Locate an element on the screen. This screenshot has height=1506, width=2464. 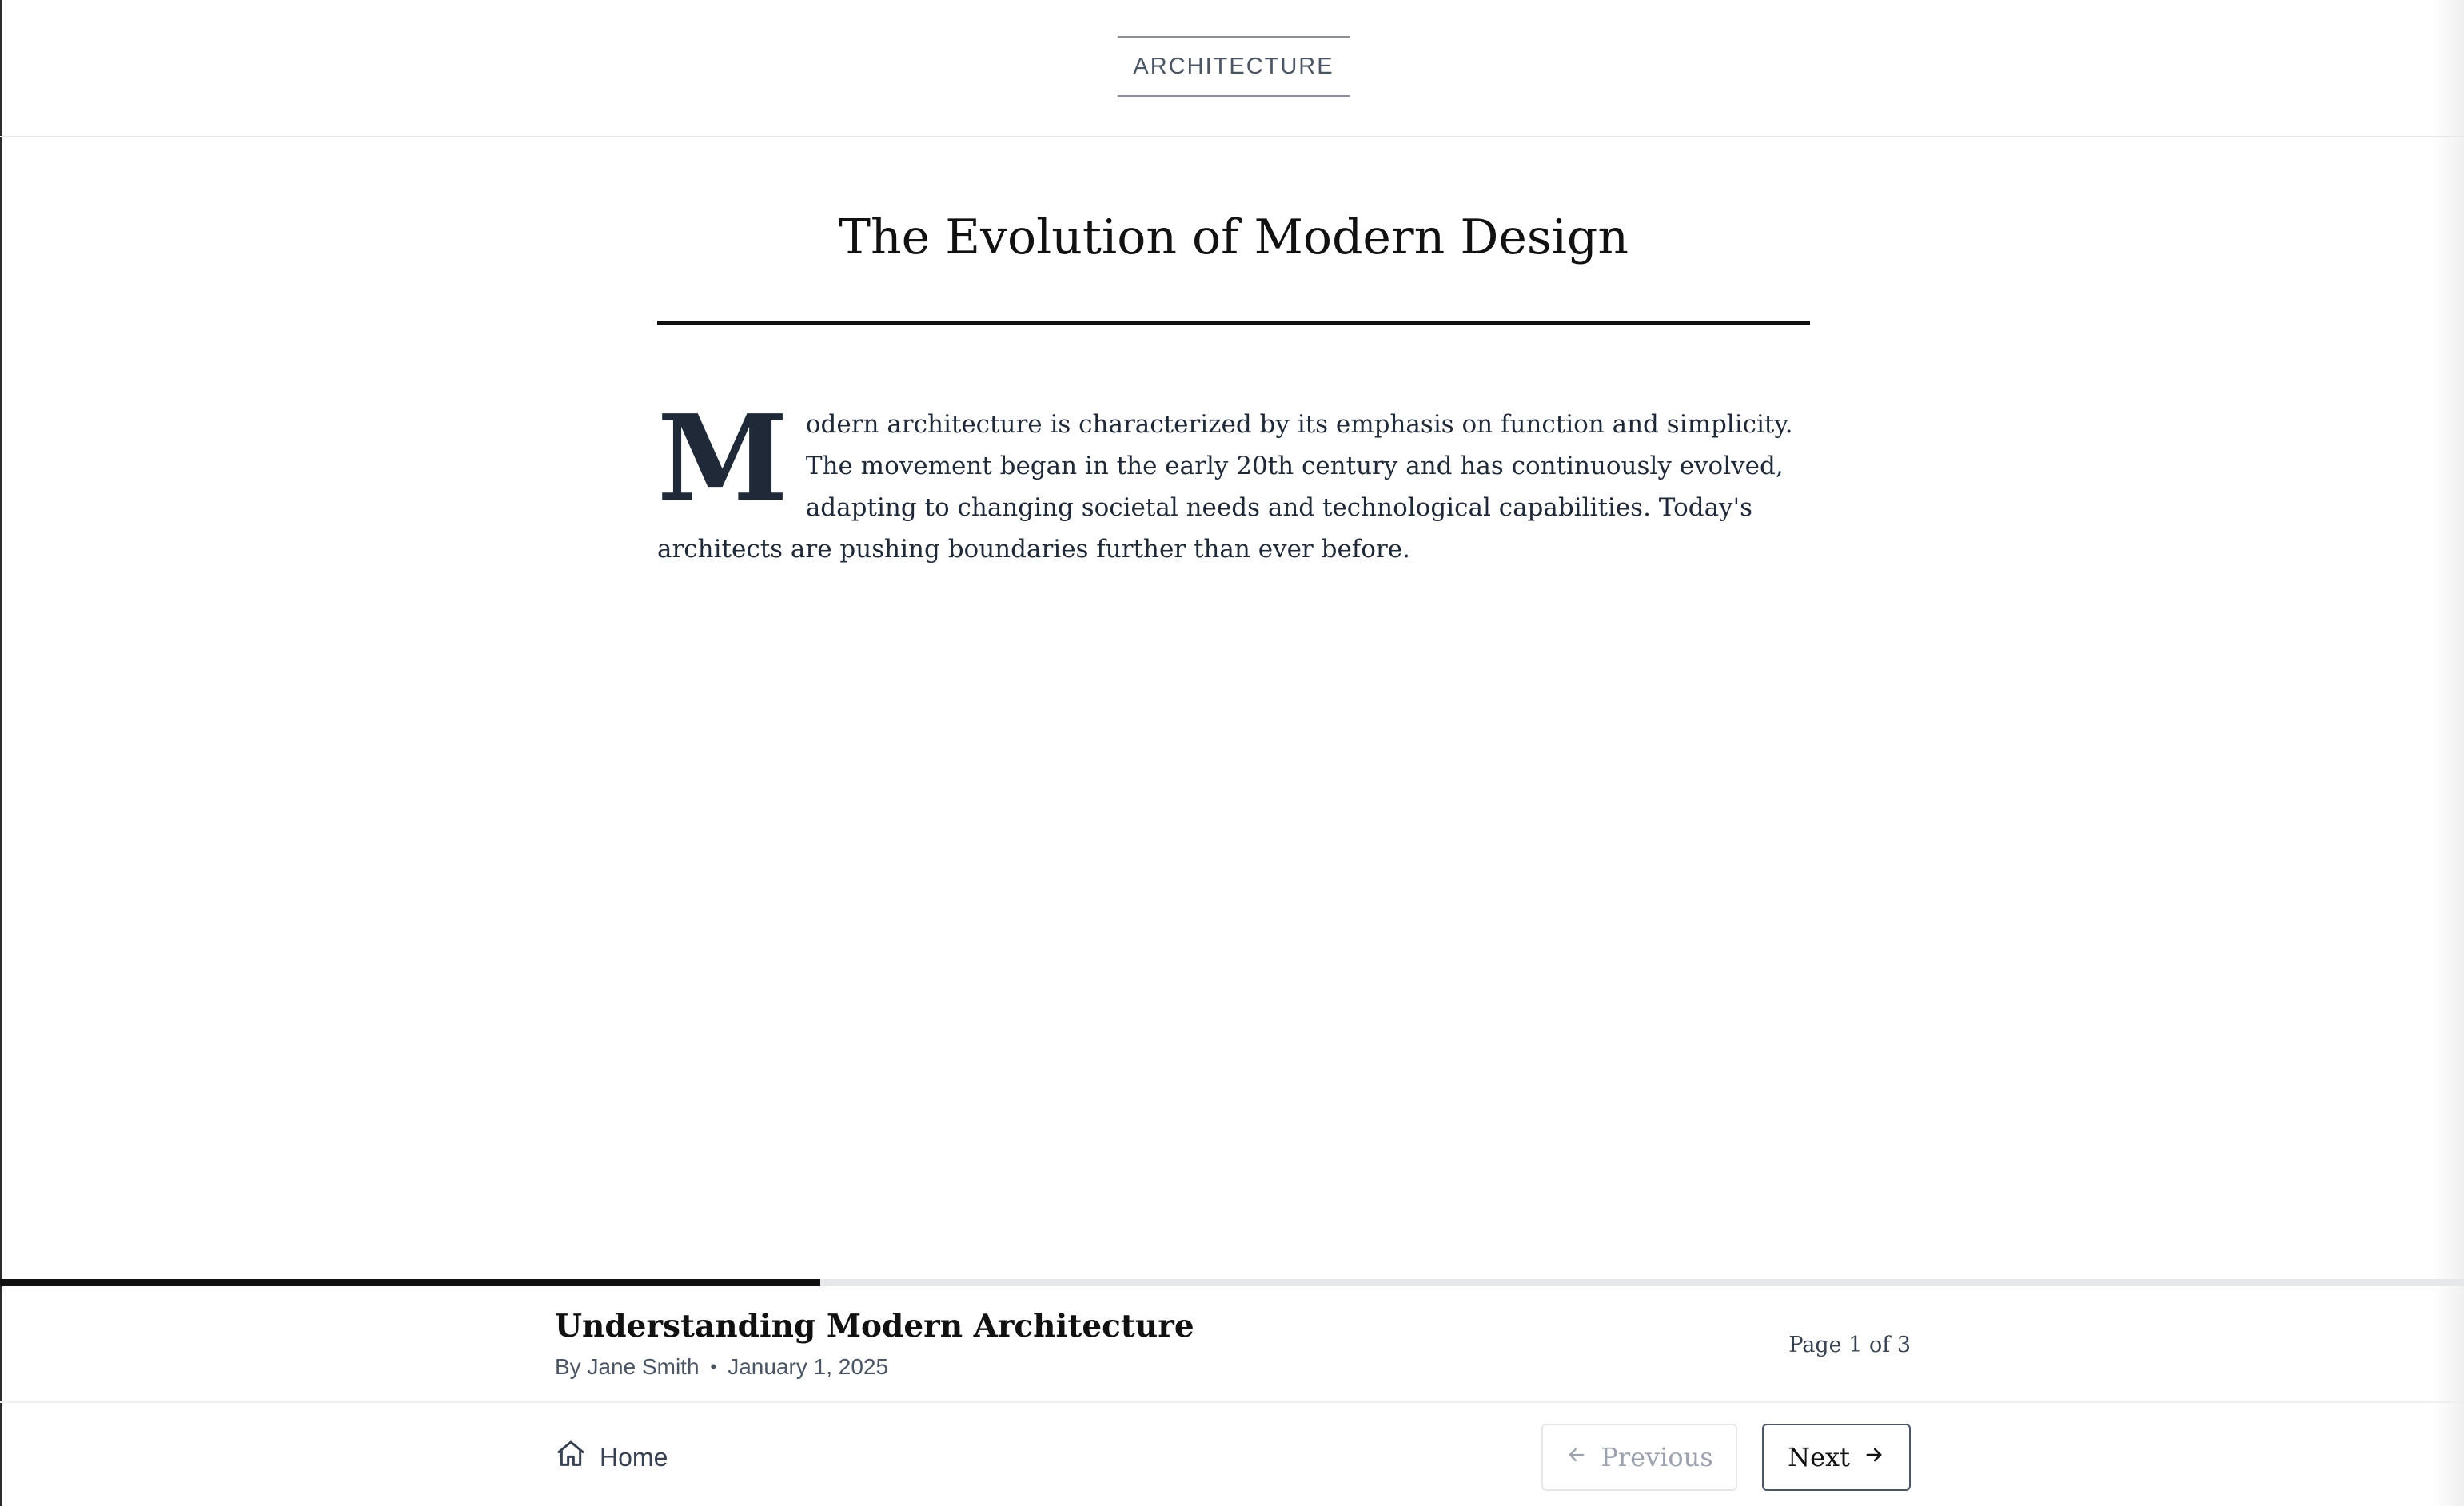
next-button: Next is located at coordinates (1836, 1458).